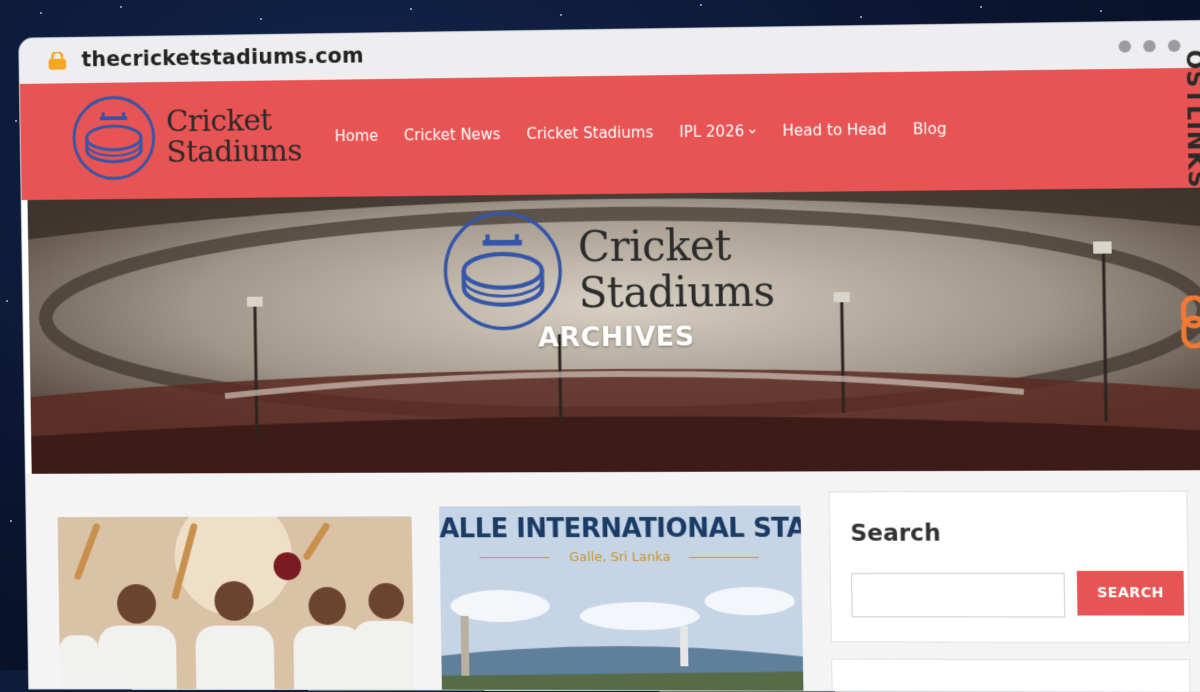 The width and height of the screenshot is (1200, 692). I want to click on site-logo: Cricket Stadiums, so click(186, 137).